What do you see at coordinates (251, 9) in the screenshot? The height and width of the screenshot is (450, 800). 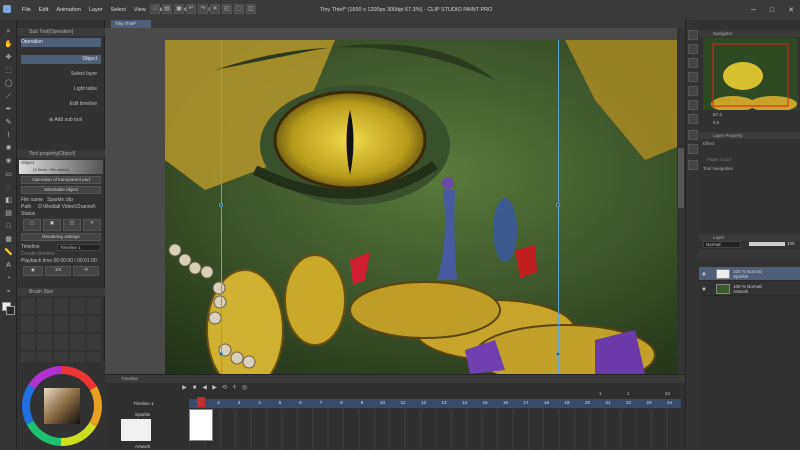 I see `invert-icon: ◫` at bounding box center [251, 9].